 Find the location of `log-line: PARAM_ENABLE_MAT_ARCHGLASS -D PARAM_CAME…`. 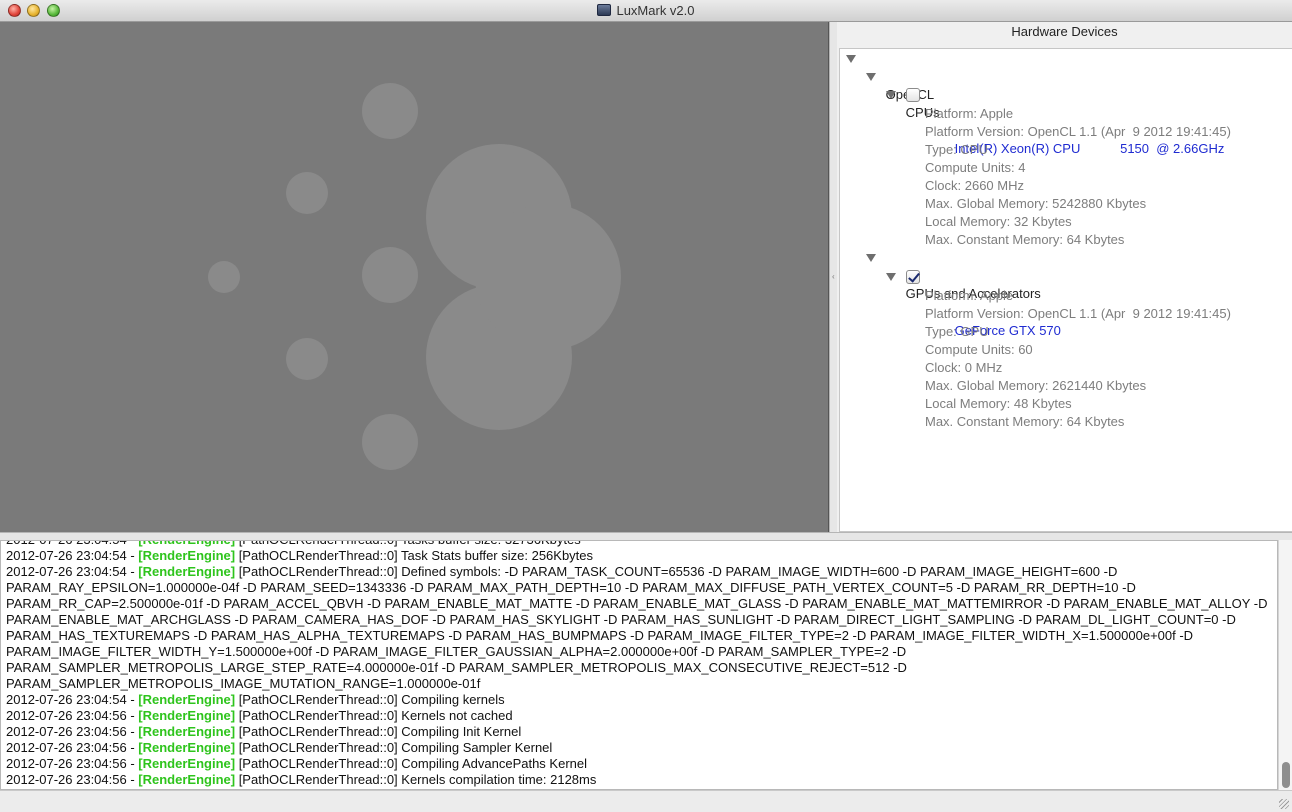

log-line: PARAM_ENABLE_MAT_ARCHGLASS -D PARAM_CAME… is located at coordinates (636, 620).